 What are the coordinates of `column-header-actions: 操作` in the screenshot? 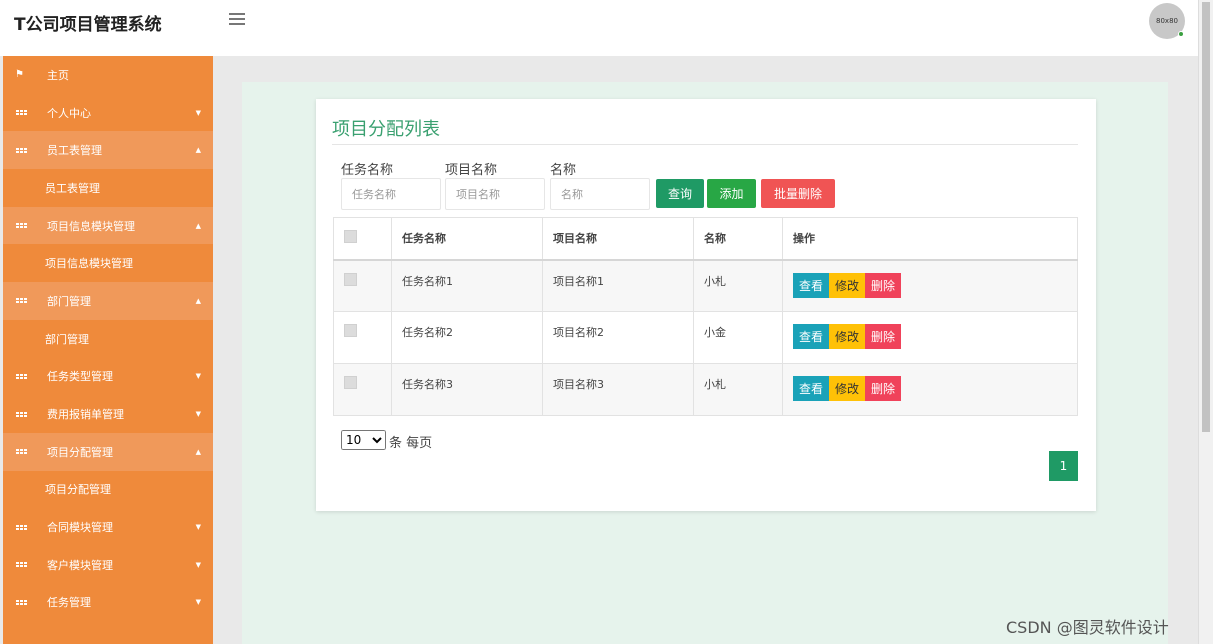 It's located at (930, 239).